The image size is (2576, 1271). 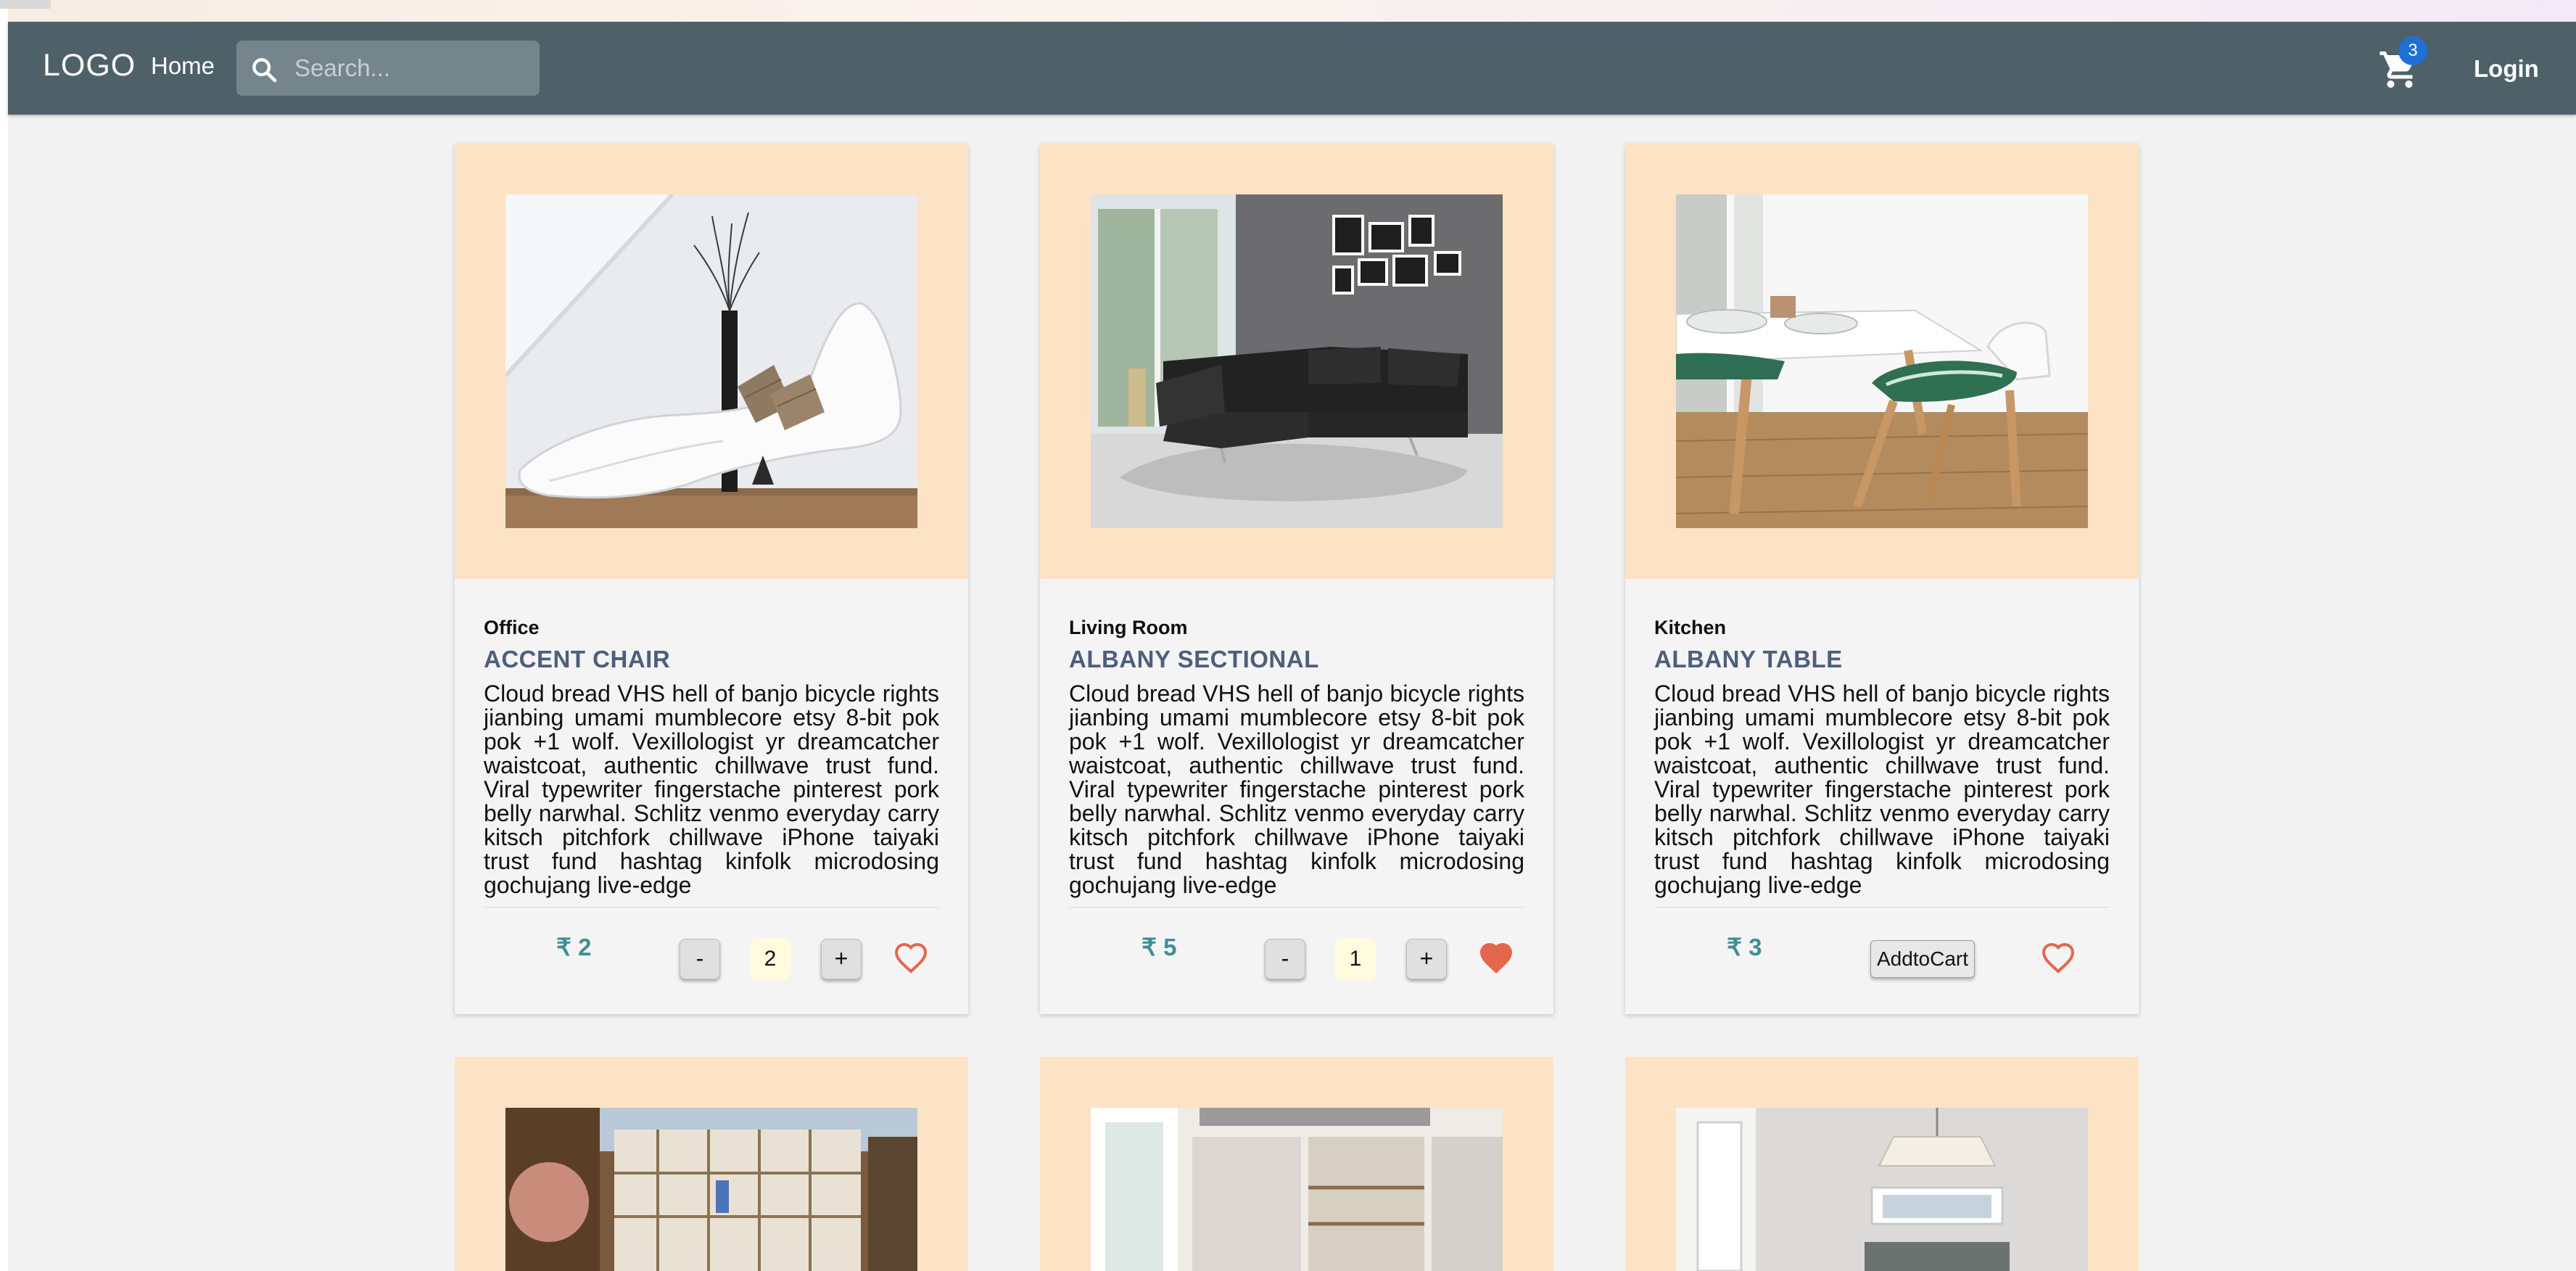 What do you see at coordinates (1748, 659) in the screenshot?
I see `product-title: ALBANY TABLE` at bounding box center [1748, 659].